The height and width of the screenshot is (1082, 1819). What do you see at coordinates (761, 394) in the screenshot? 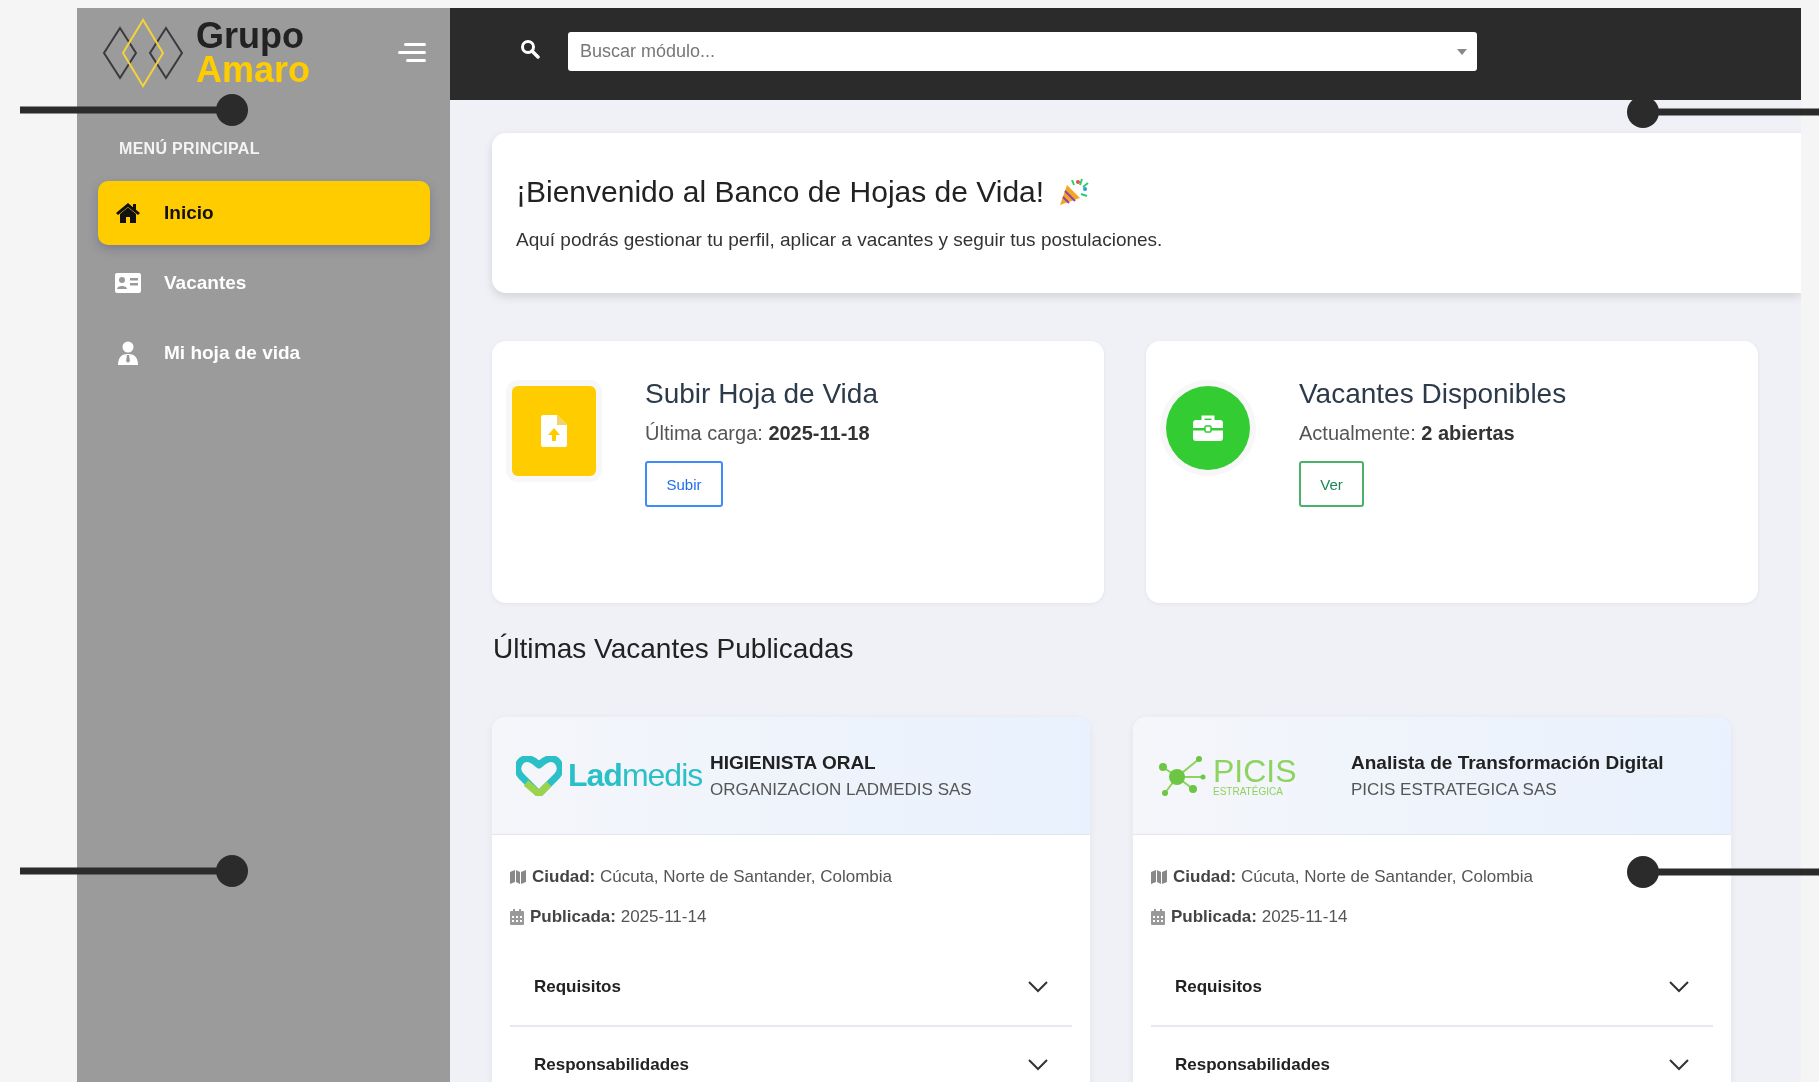
I see `card-title: Subir Hoja de Vida` at bounding box center [761, 394].